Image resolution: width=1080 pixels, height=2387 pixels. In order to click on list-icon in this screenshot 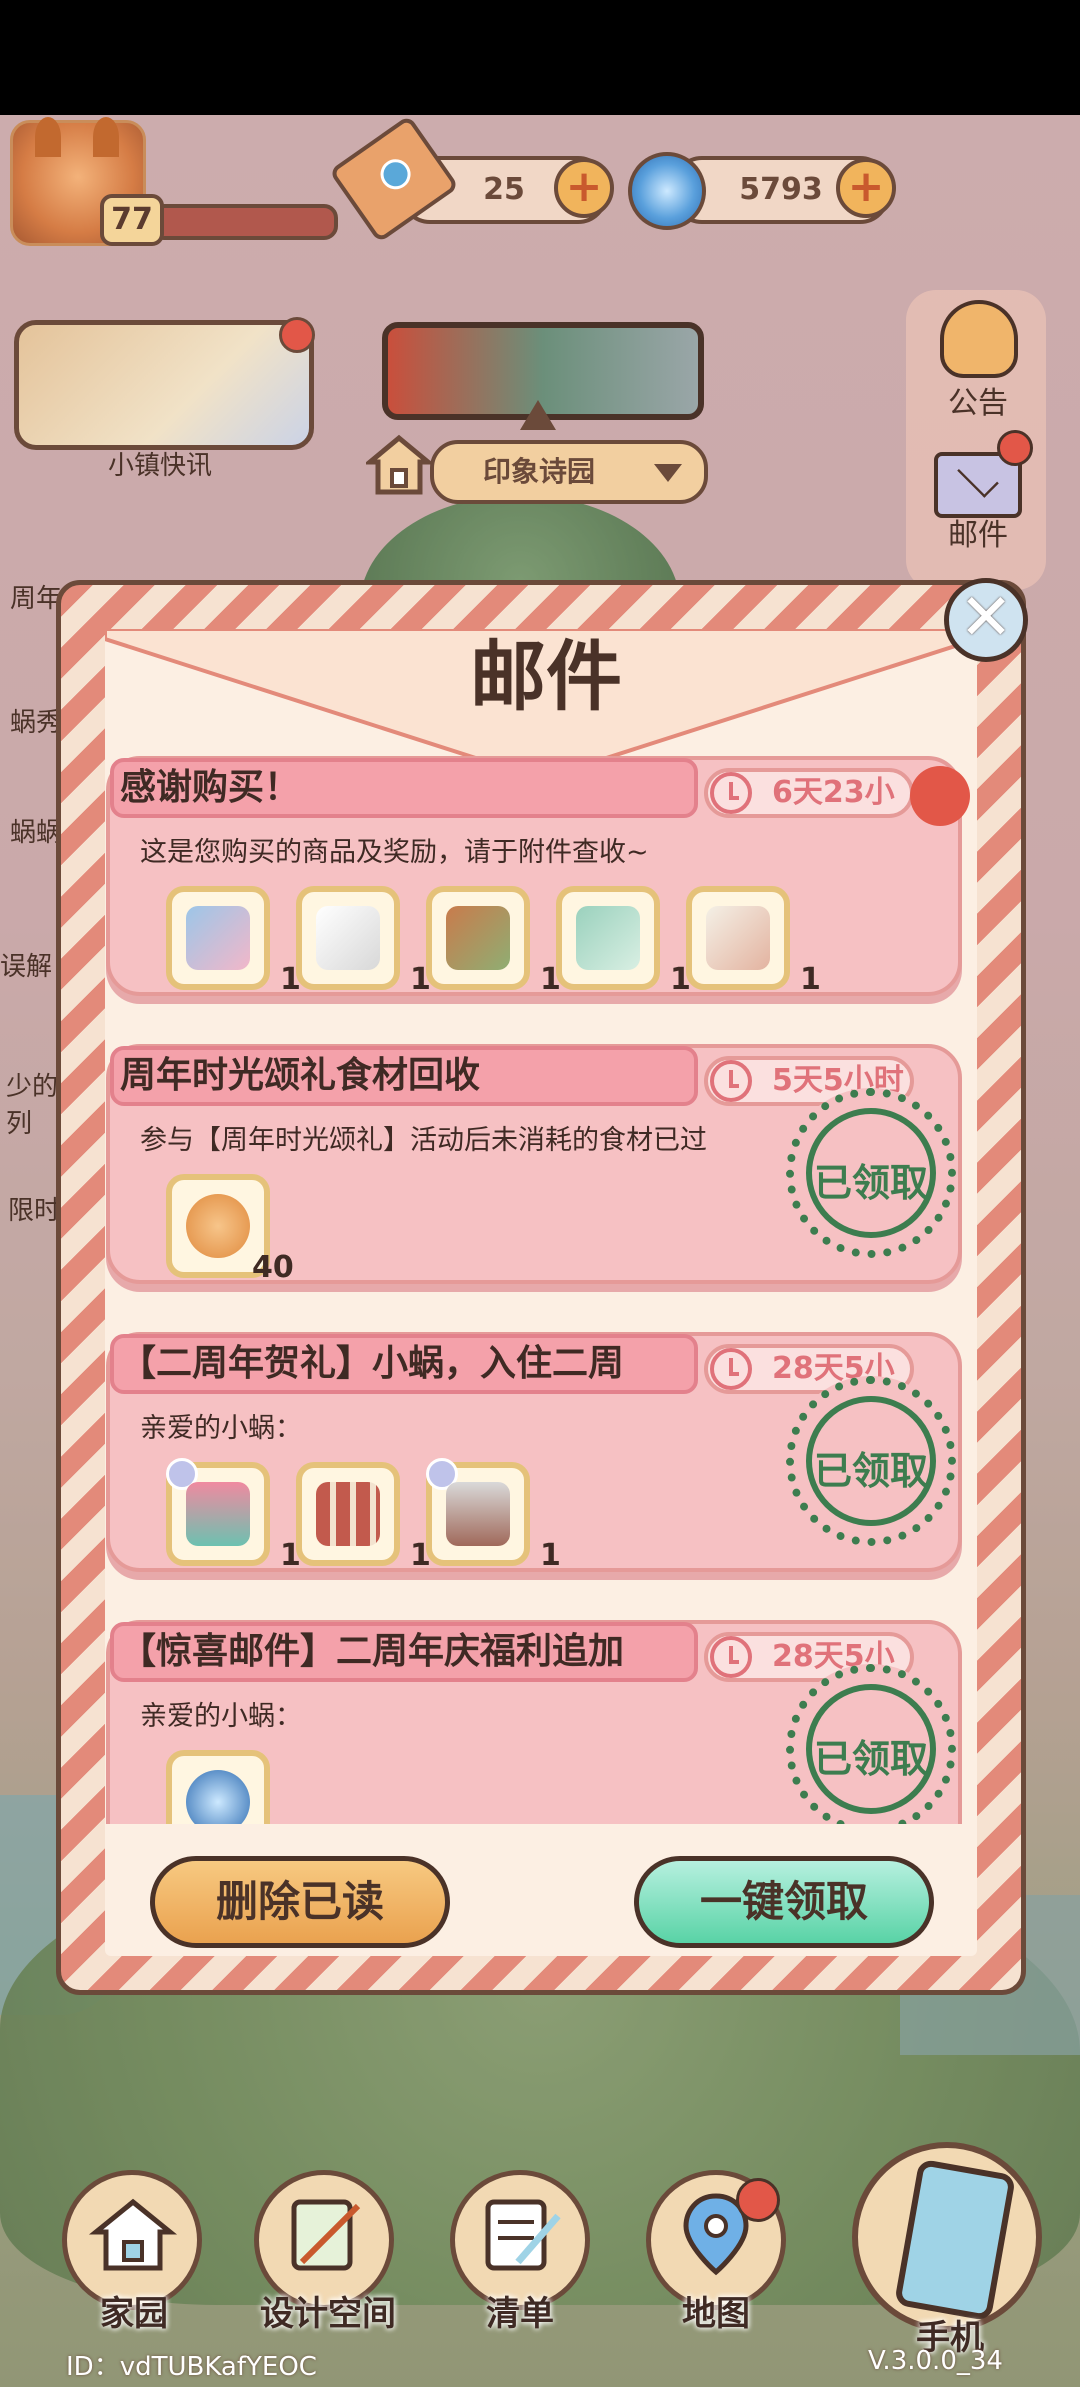, I will do `click(523, 2235)`.